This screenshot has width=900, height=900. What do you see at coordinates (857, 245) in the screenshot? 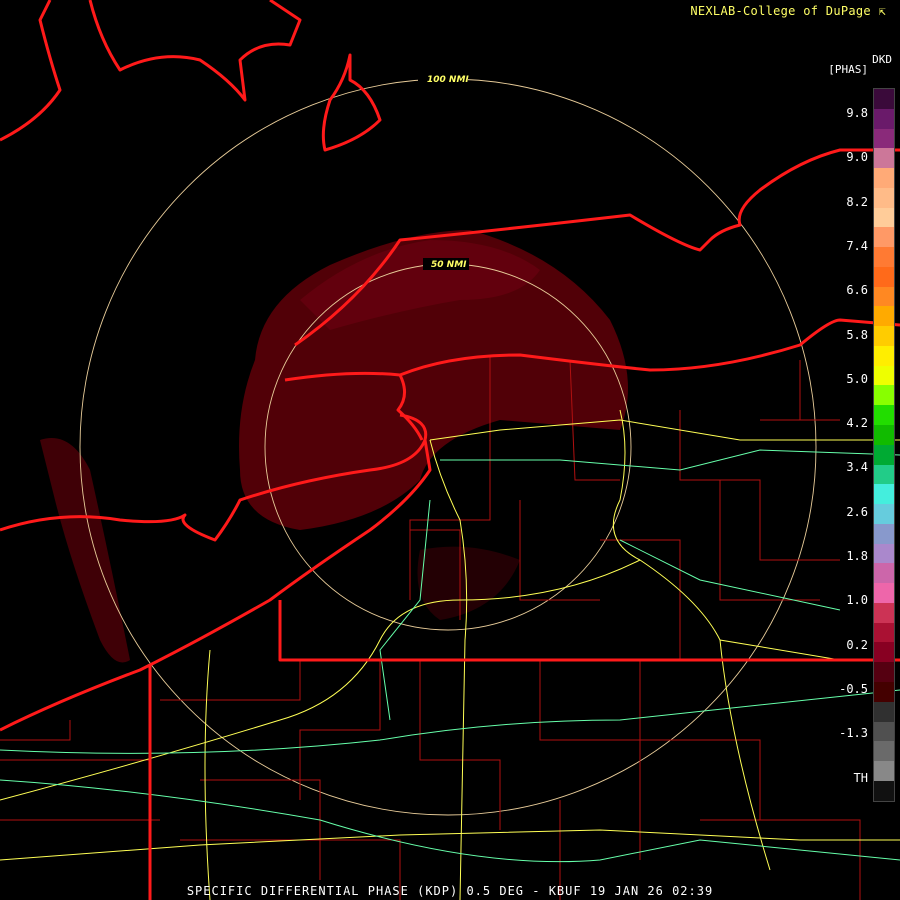
I see `color-scale-tick-label: 7.4` at bounding box center [857, 245].